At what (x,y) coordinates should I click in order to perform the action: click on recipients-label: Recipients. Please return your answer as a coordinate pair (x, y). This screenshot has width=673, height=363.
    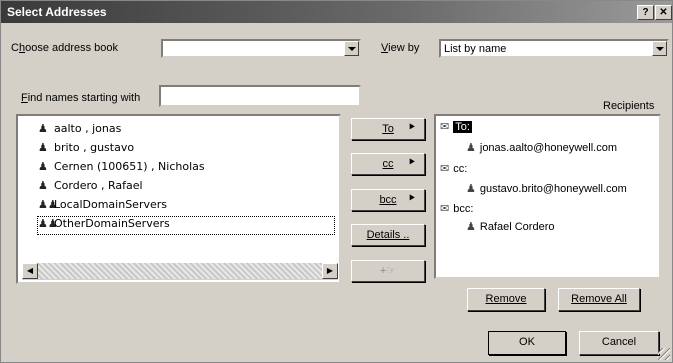
    Looking at the image, I should click on (629, 106).